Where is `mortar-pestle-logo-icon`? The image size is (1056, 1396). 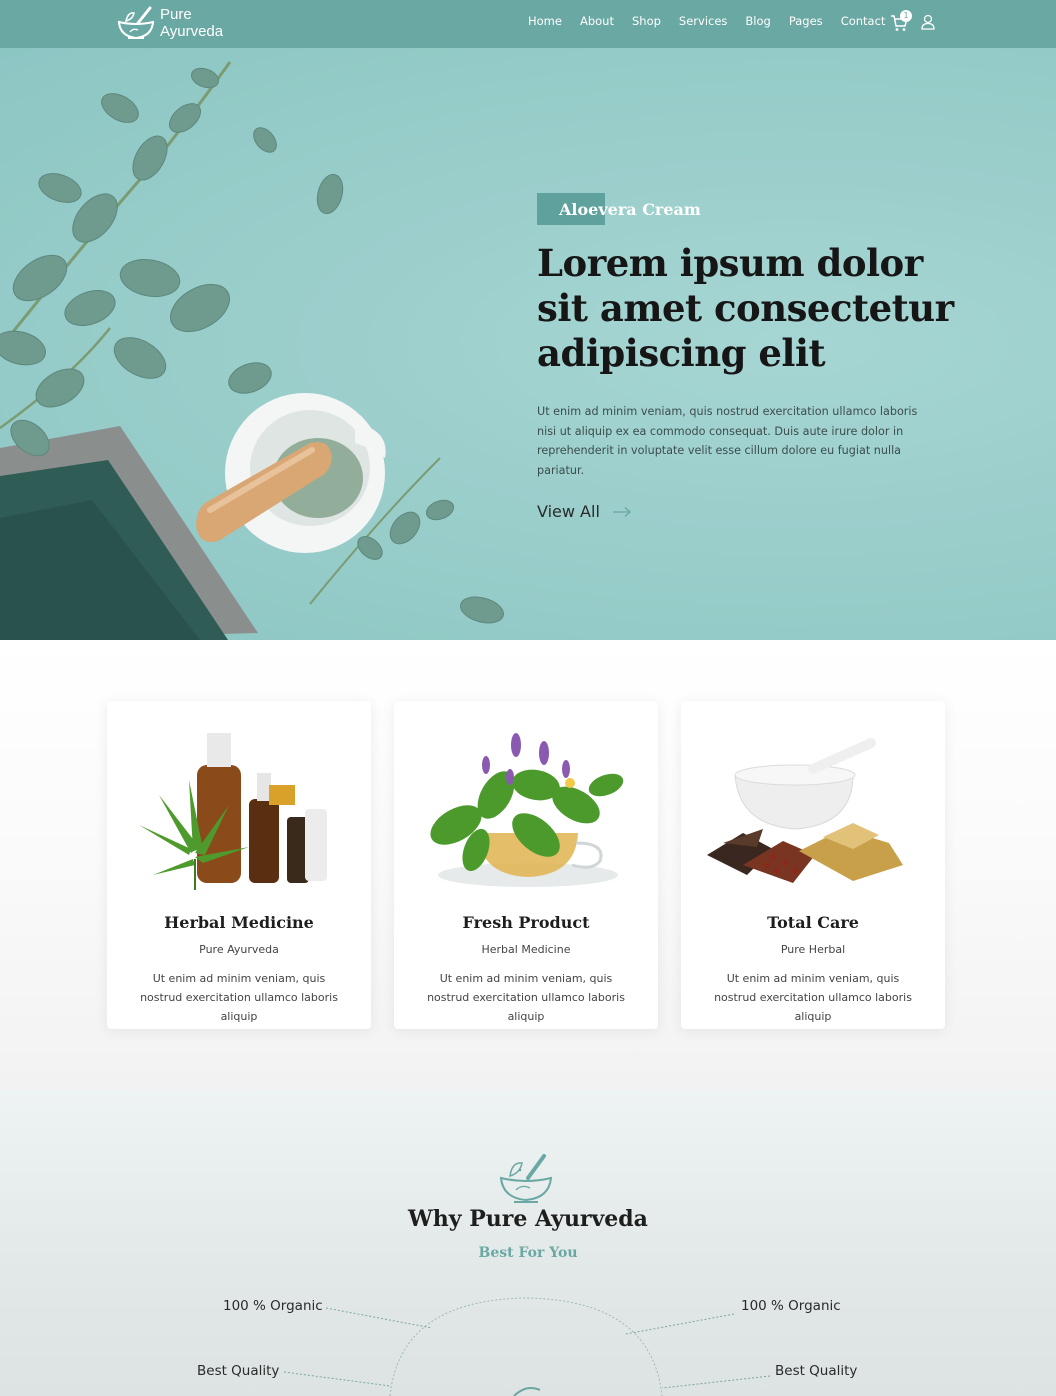 mortar-pestle-logo-icon is located at coordinates (136, 23).